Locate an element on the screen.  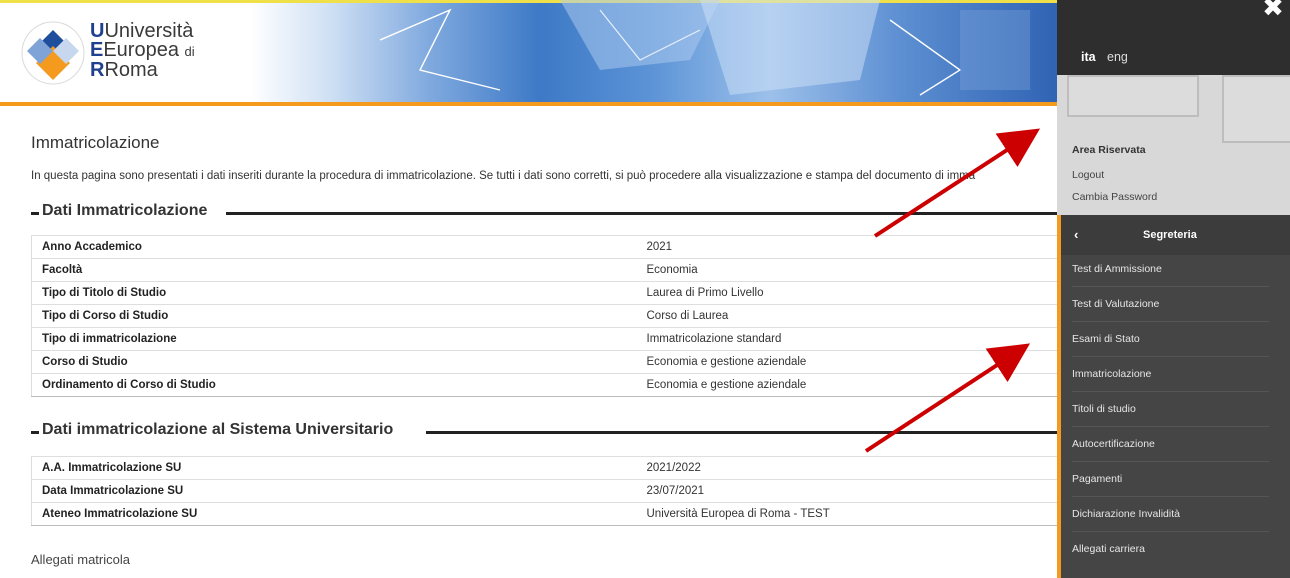
row-label: Tipo di immatricolazione is located at coordinates (334, 339).